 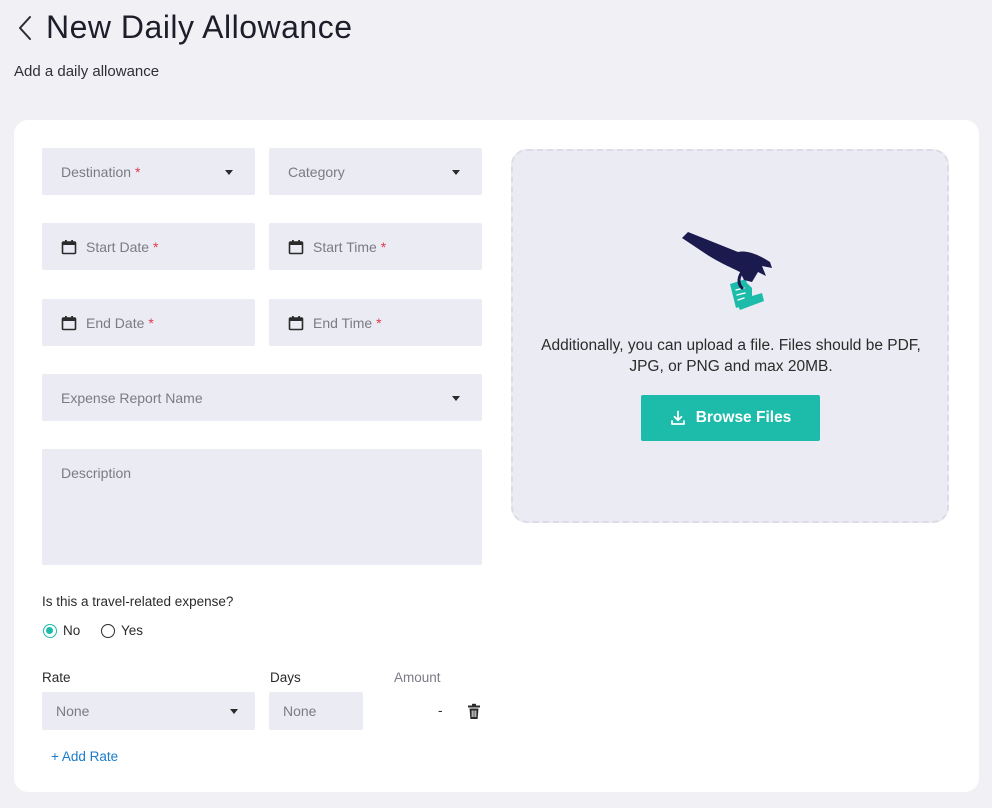 I want to click on page-title: New Daily Allowance, so click(x=199, y=27).